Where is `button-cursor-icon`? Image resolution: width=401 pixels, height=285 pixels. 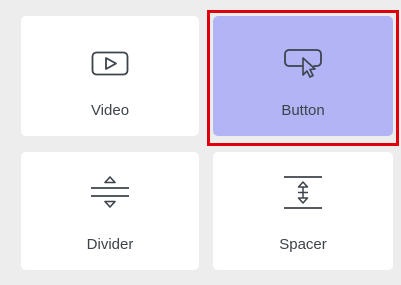 button-cursor-icon is located at coordinates (303, 63).